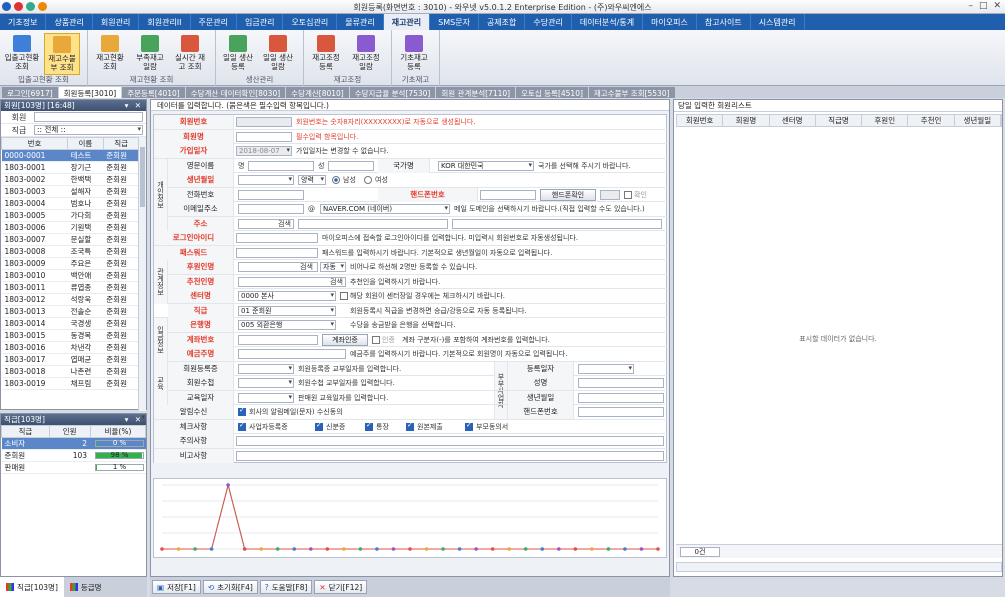 Image resolution: width=1005 pixels, height=597 pixels. I want to click on address-search-button: 검색, so click(284, 224).